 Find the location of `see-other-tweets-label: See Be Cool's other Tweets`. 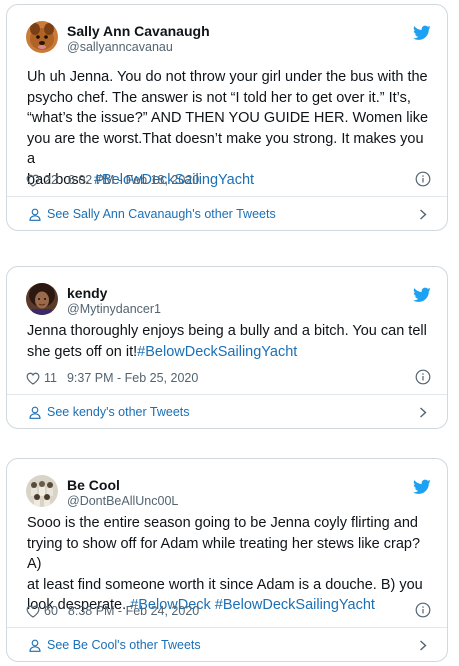

see-other-tweets-label: See Be Cool's other Tweets is located at coordinates (124, 645).